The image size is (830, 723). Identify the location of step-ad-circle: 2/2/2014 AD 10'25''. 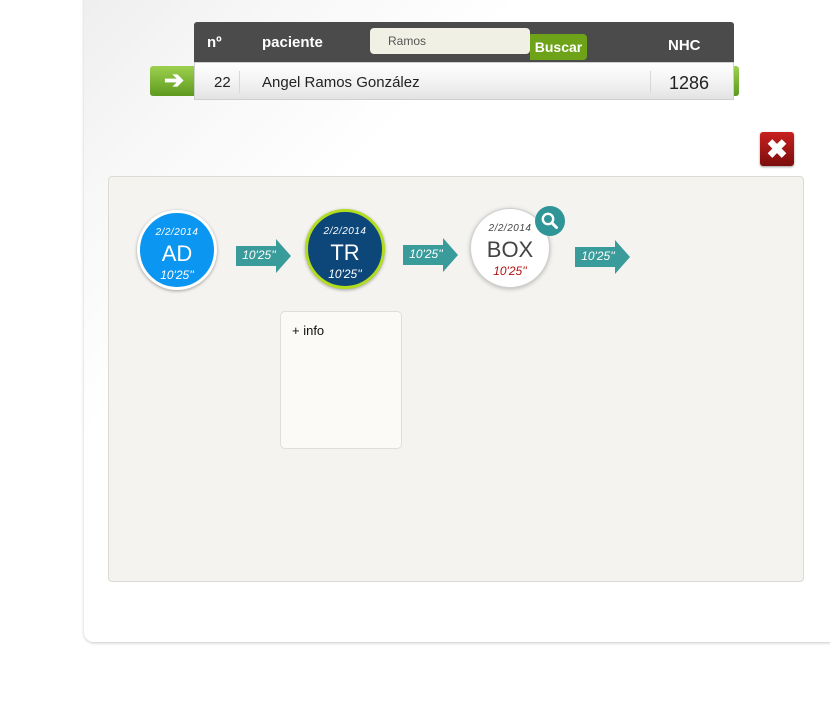
(177, 250).